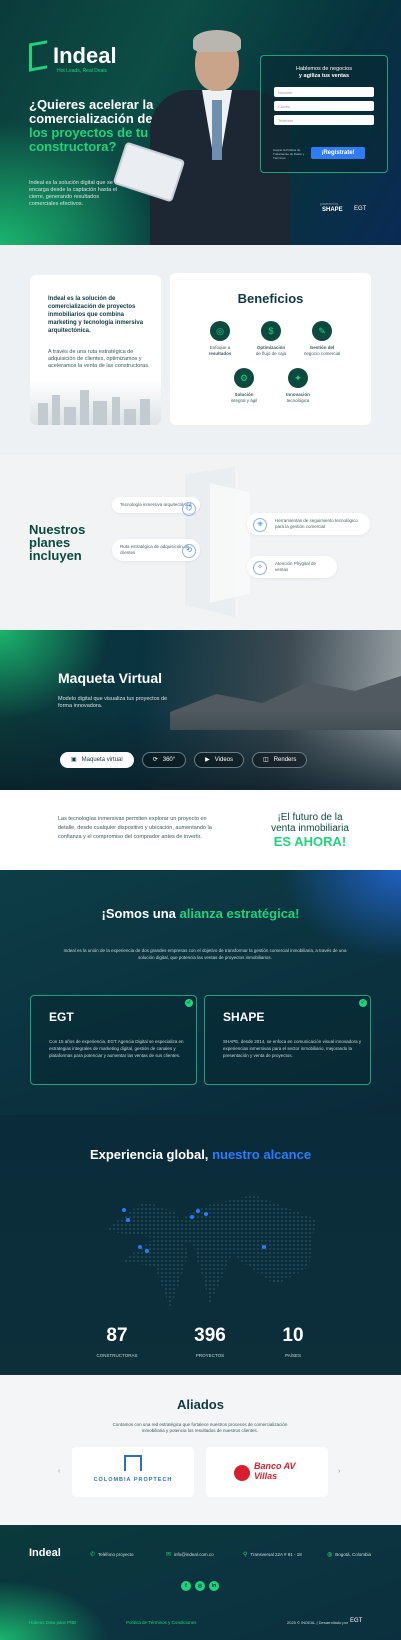  I want to click on global-title: Experiencia global, nuestro alcance, so click(200, 1154).